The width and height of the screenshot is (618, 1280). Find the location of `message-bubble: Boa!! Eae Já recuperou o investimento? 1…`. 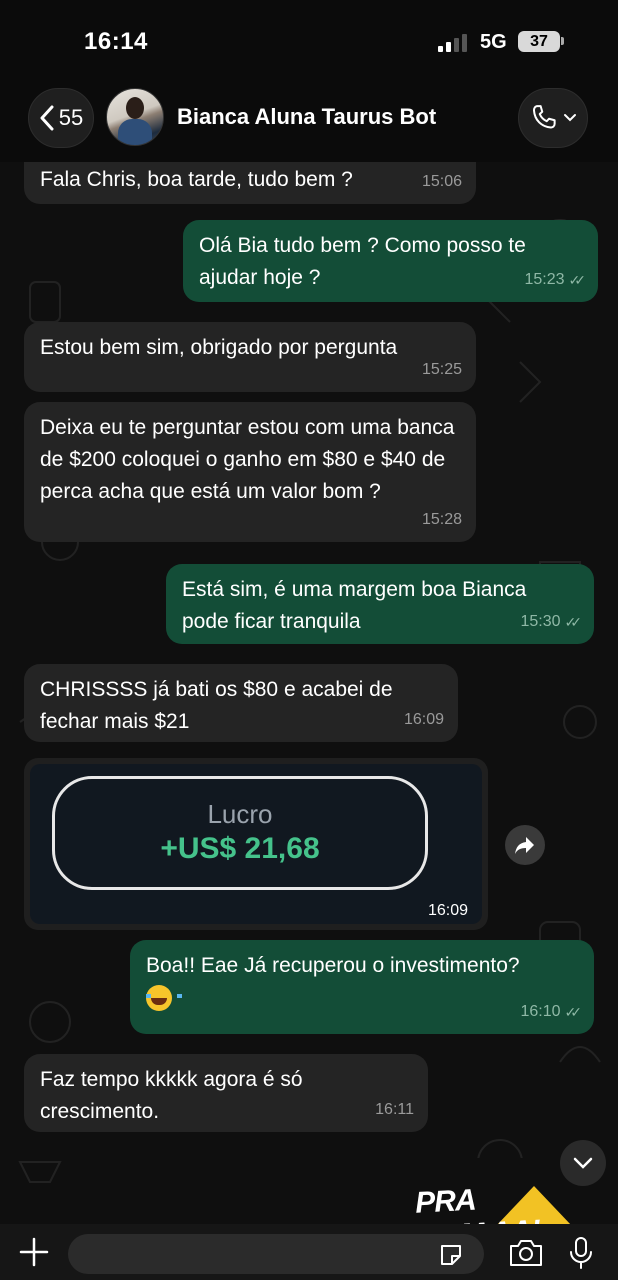

message-bubble: Boa!! Eae Já recuperou o investimento? 1… is located at coordinates (362, 987).